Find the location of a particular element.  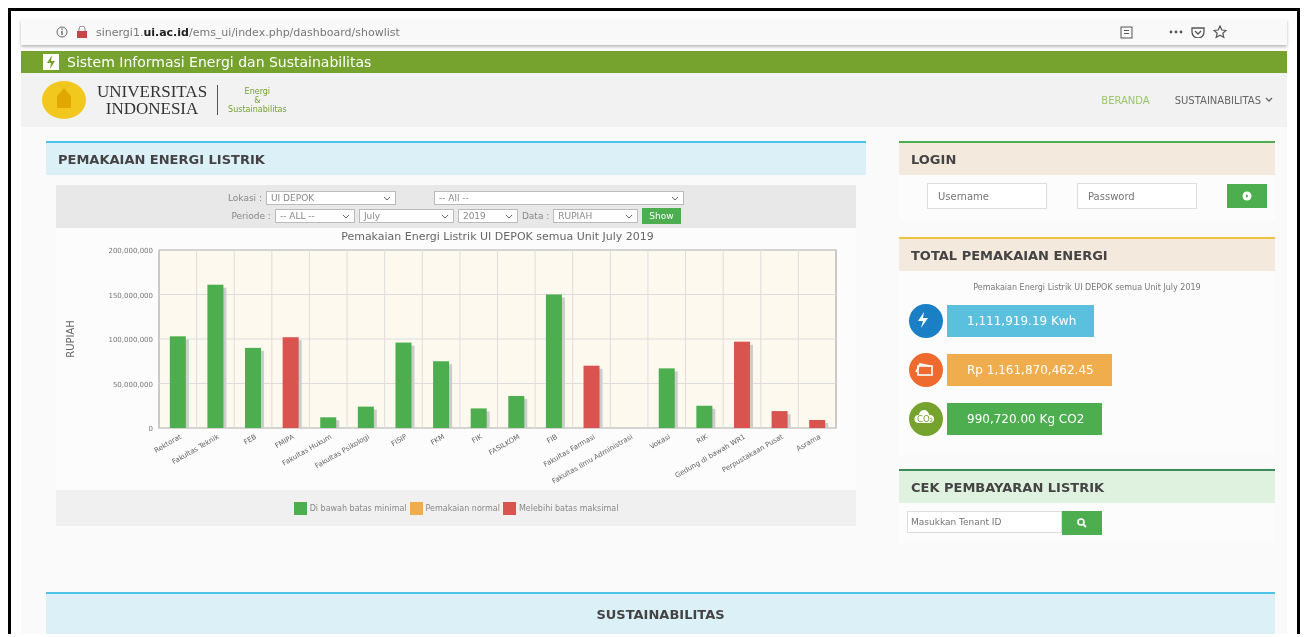

filter-label: Periode : is located at coordinates (251, 216).